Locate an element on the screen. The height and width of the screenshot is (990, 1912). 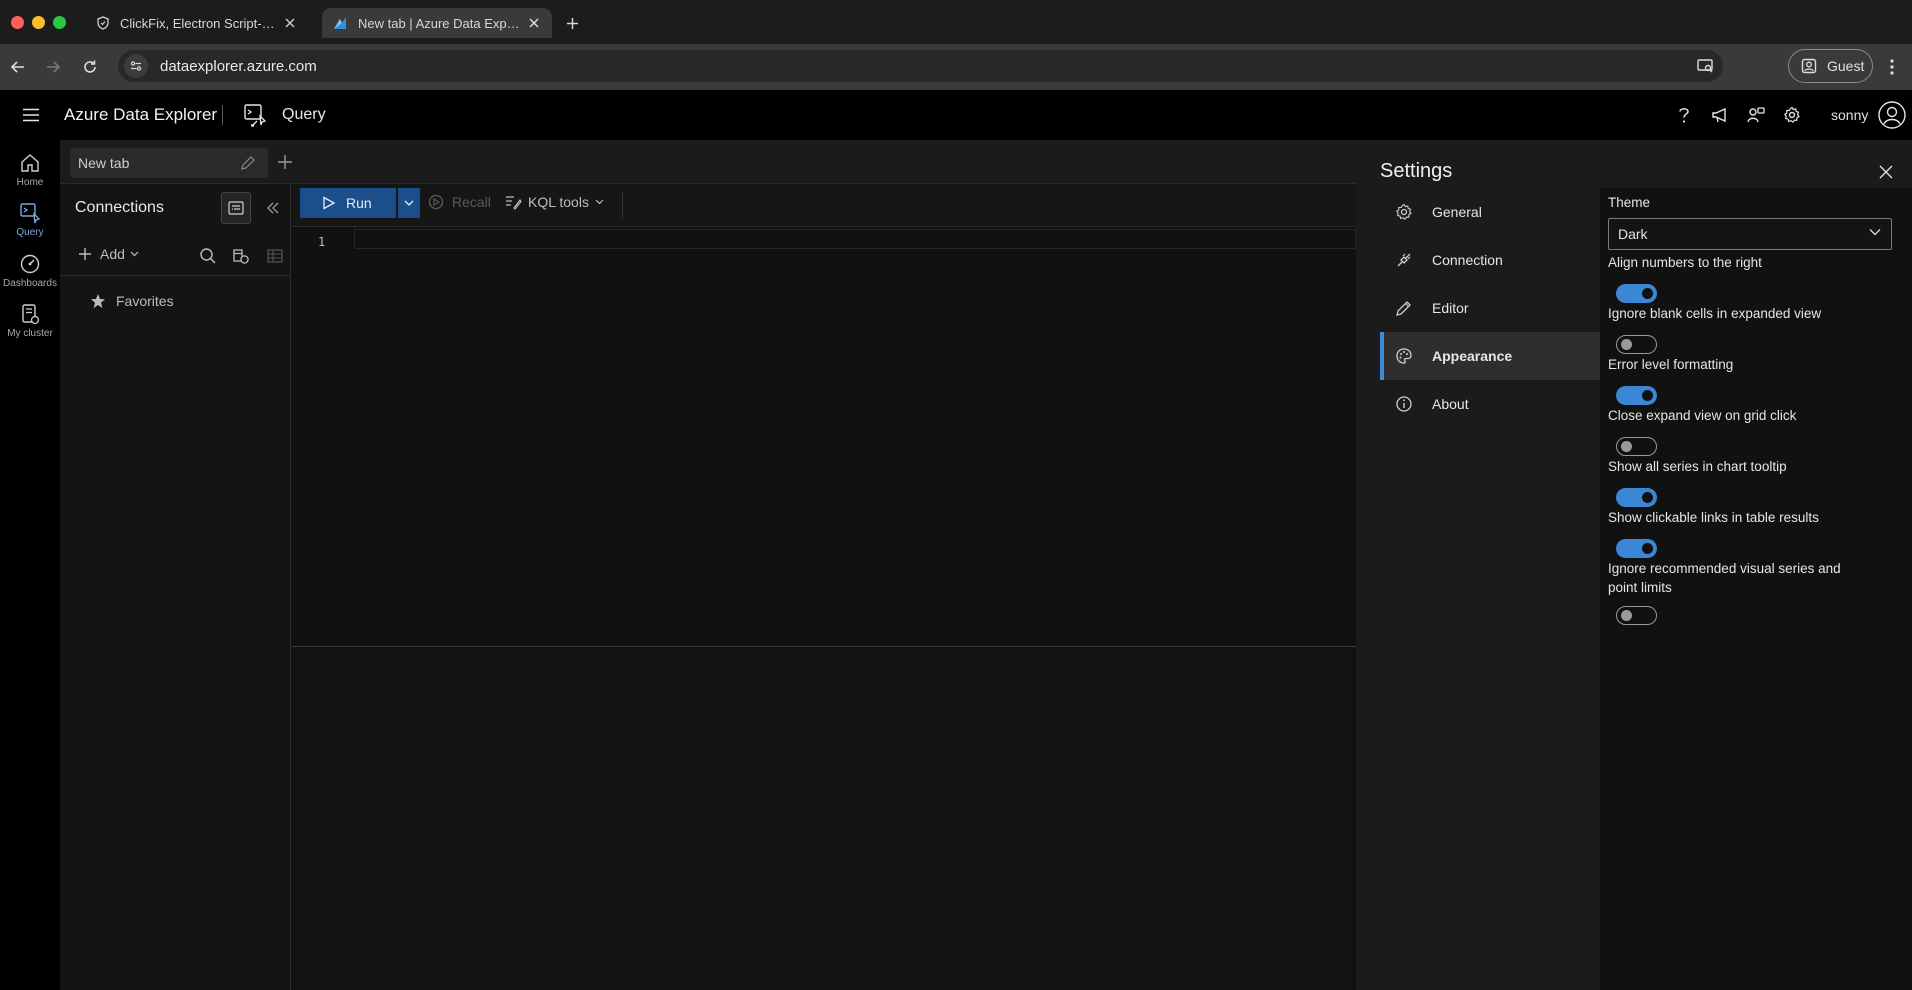
user-name: sonny is located at coordinates (1849, 115).